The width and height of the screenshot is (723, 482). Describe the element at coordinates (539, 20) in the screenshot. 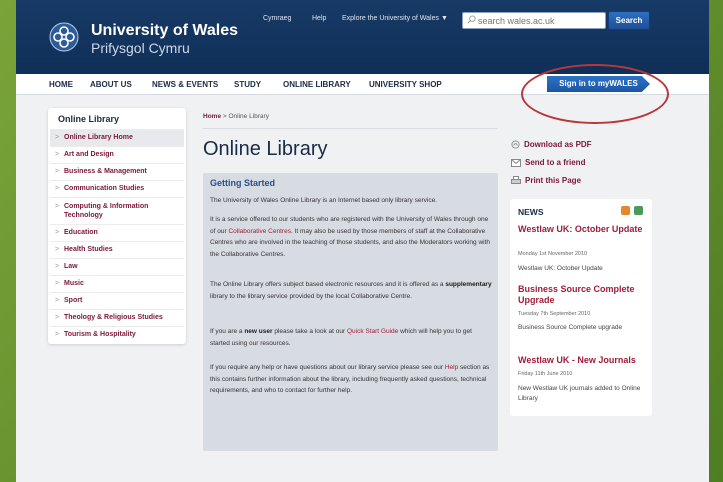

I see `search-input` at that location.